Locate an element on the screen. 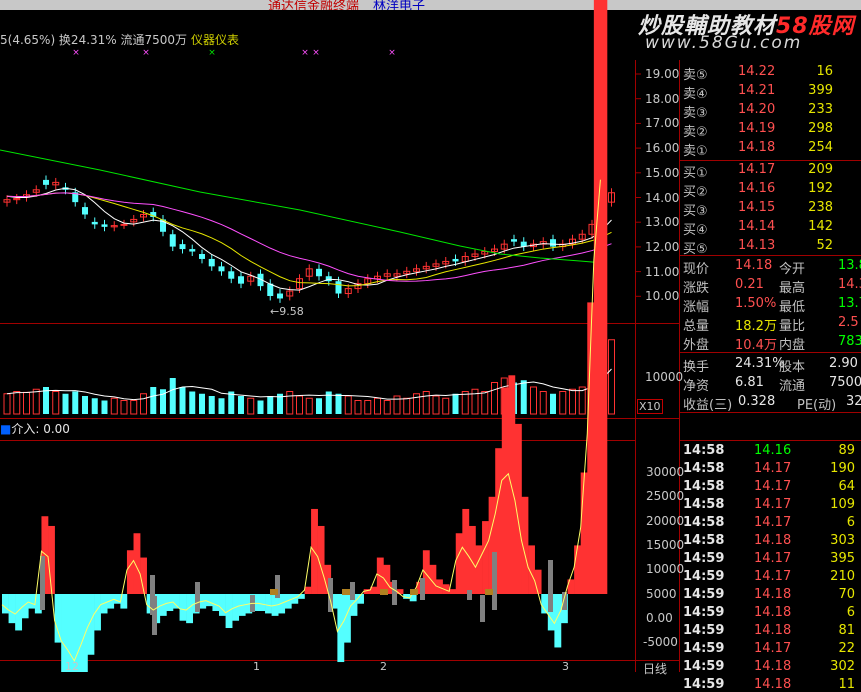 The width and height of the screenshot is (861, 692). buy-level-row: 买⑤ 14.13 52 is located at coordinates (771, 247).